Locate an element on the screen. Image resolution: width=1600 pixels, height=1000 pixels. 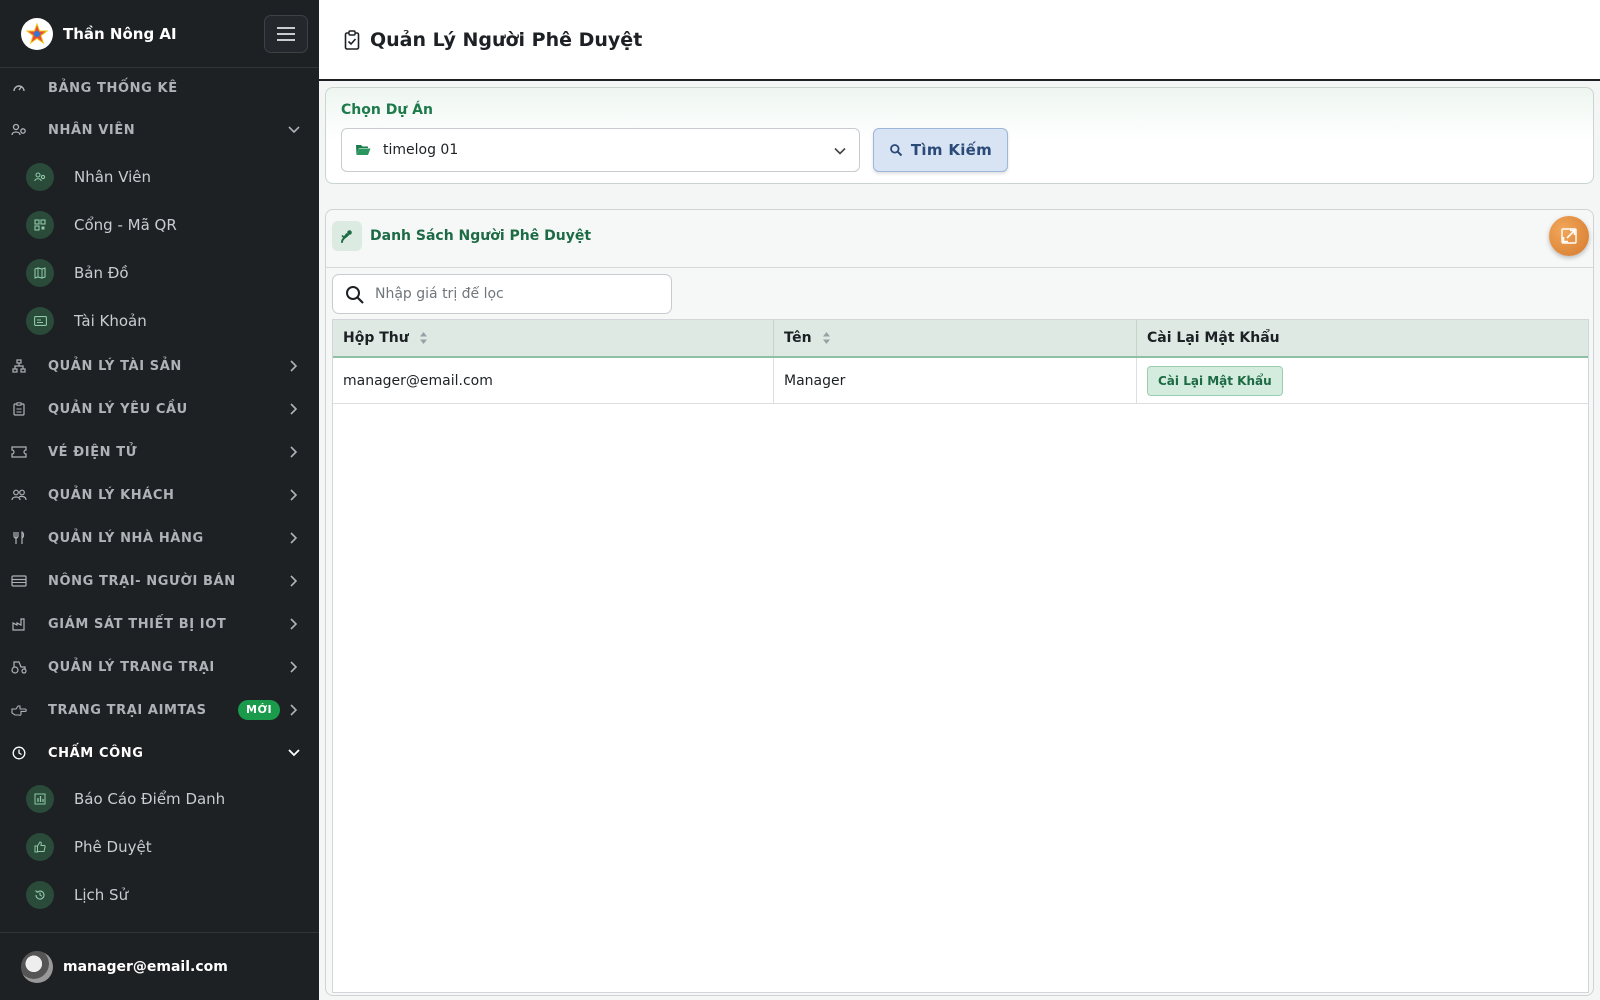
sidebar-subitem-label: Nhân Viên is located at coordinates (113, 177).